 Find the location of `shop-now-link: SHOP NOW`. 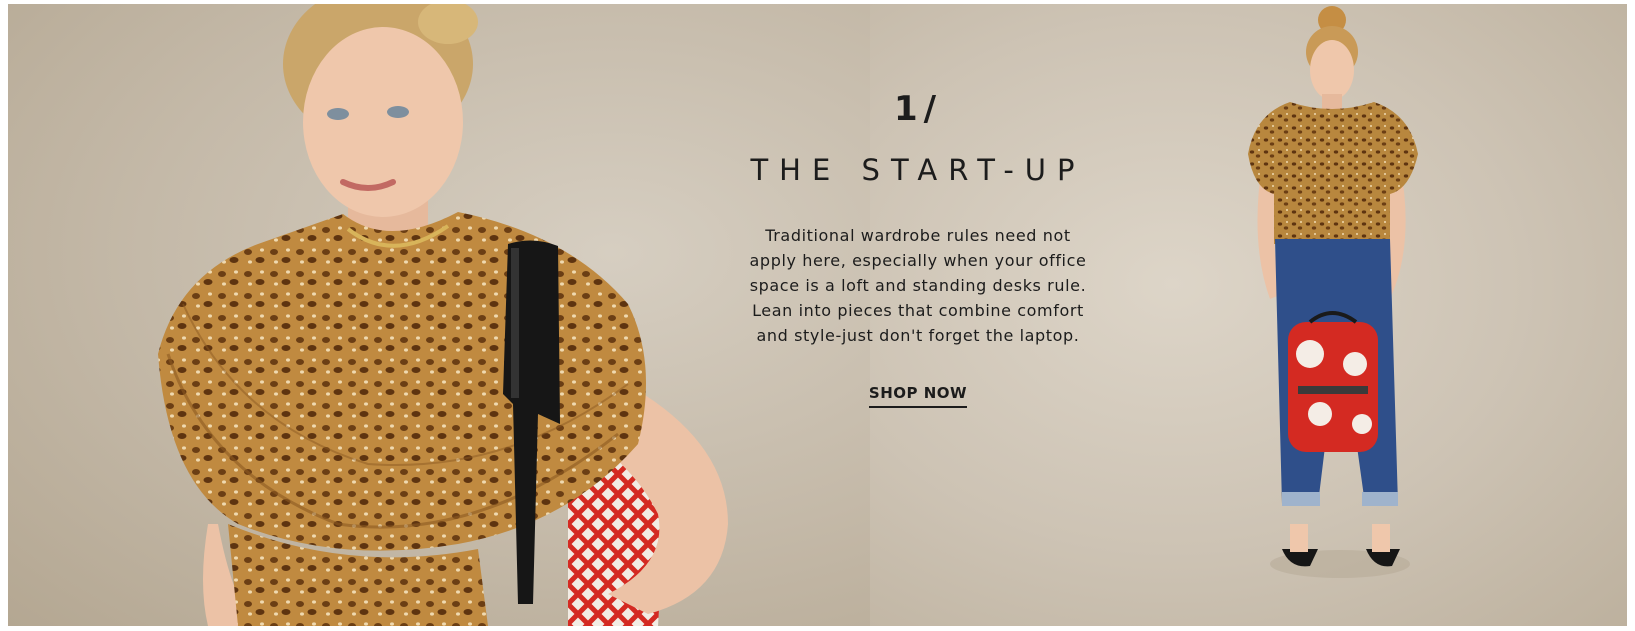

shop-now-link: SHOP NOW is located at coordinates (918, 396).